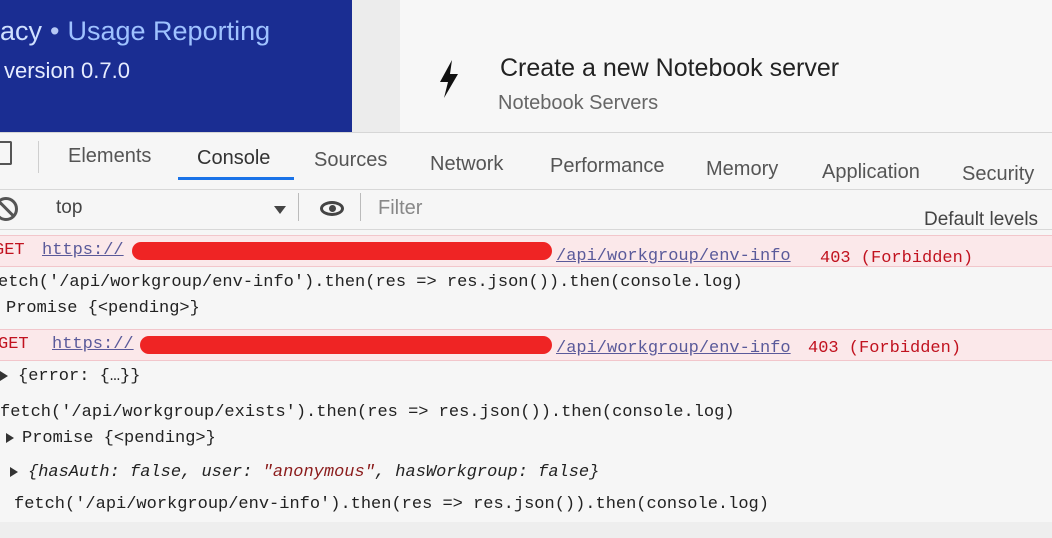 The width and height of the screenshot is (1052, 538). Describe the element at coordinates (109, 156) in the screenshot. I see `tab-elements: Elements` at that location.